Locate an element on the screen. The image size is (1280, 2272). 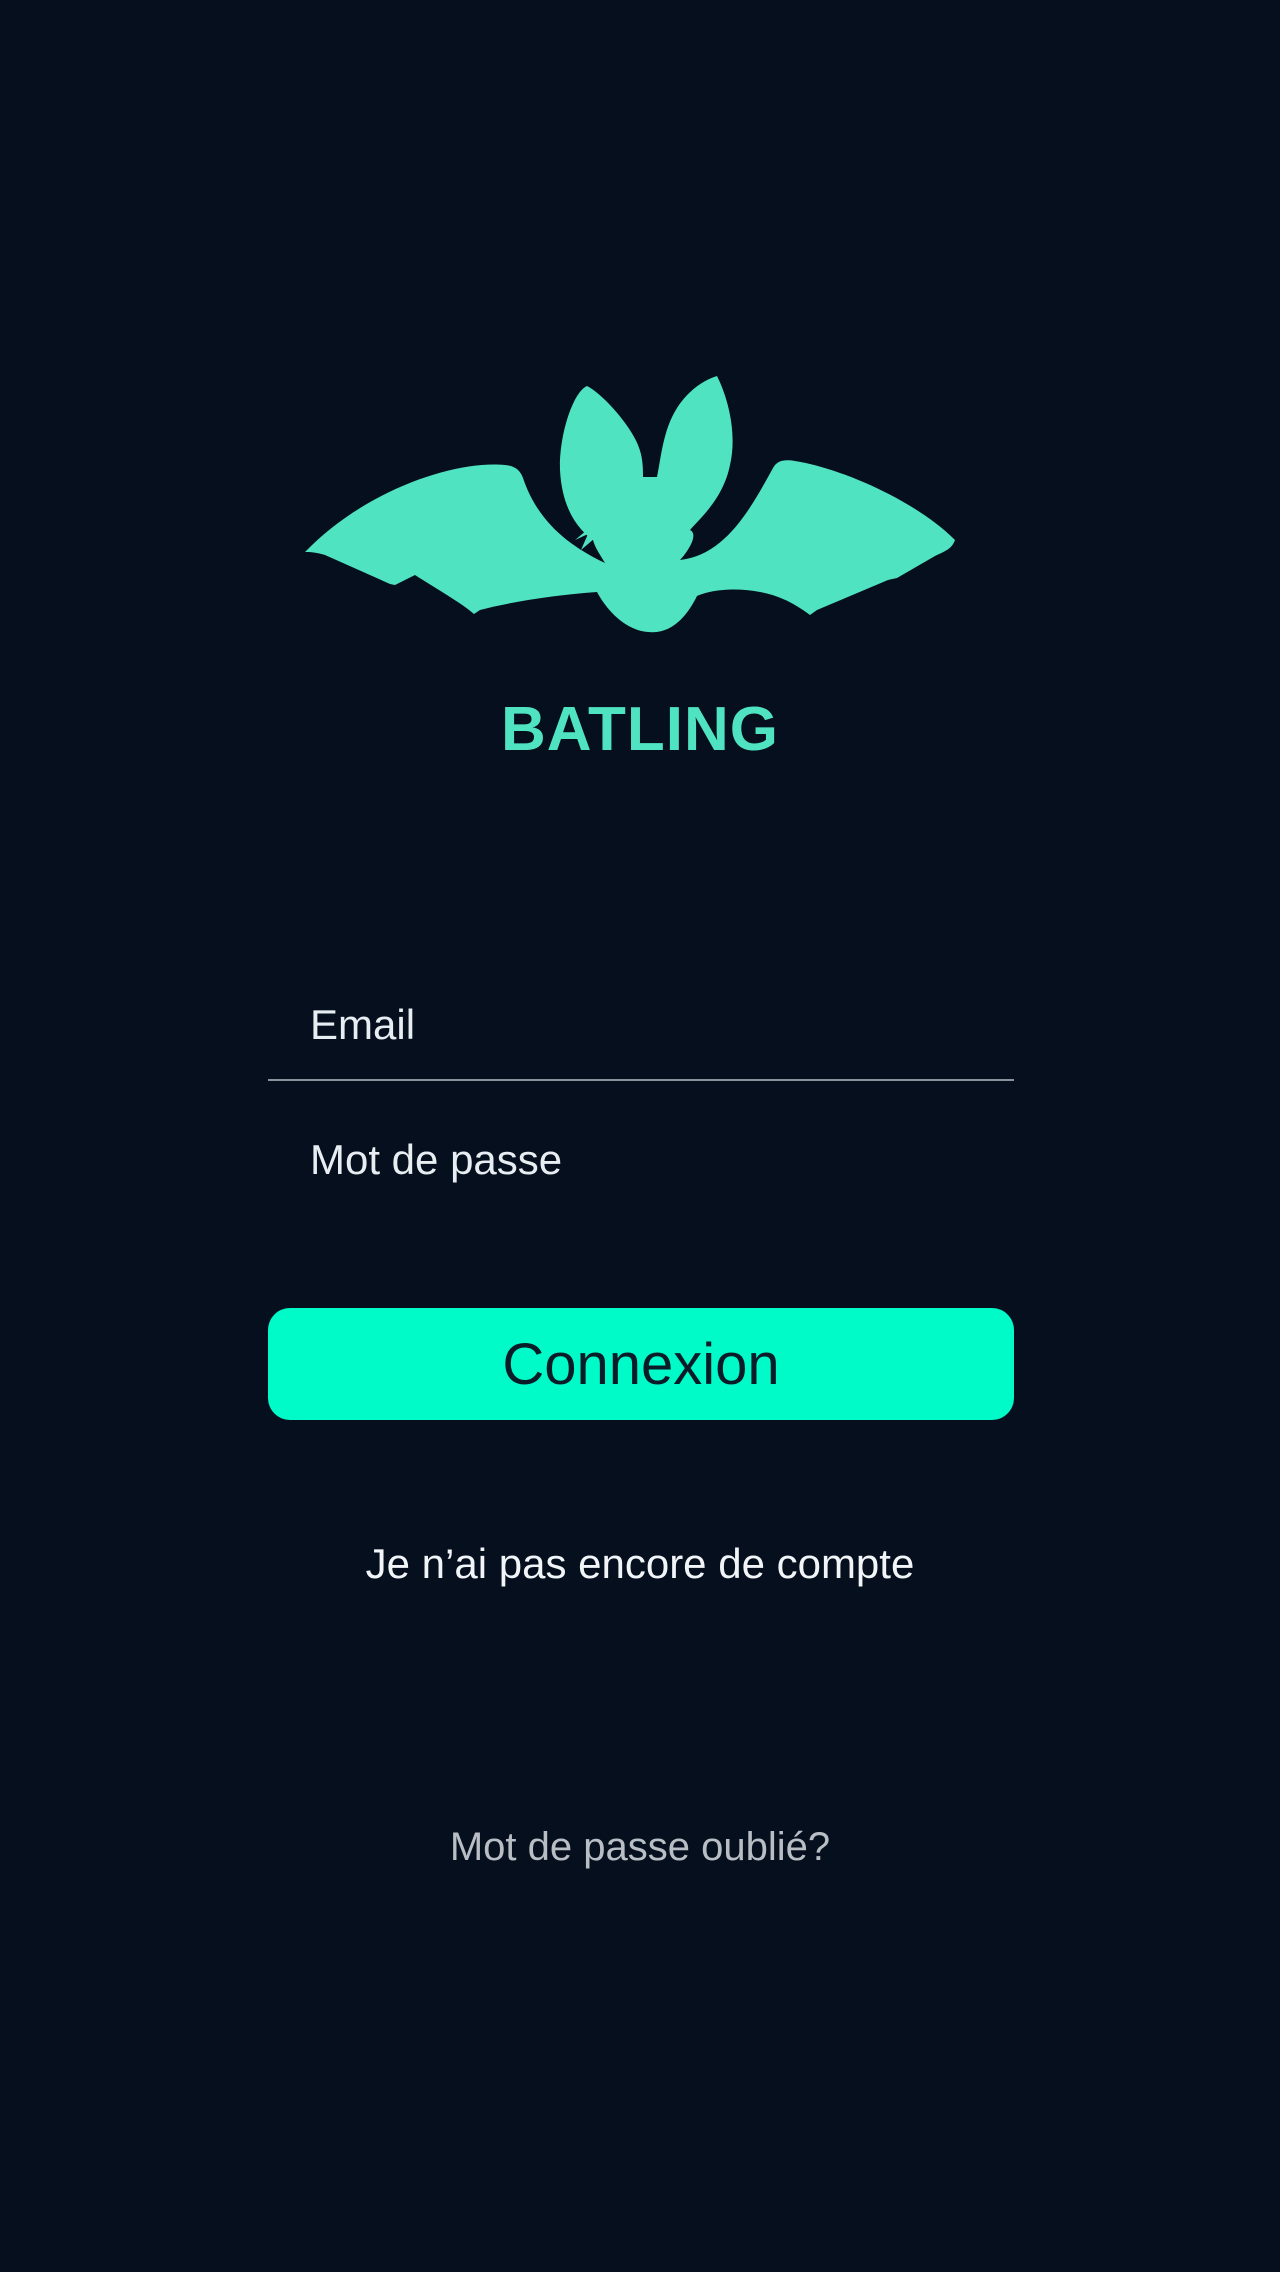
app-title: BATLING is located at coordinates (640, 729).